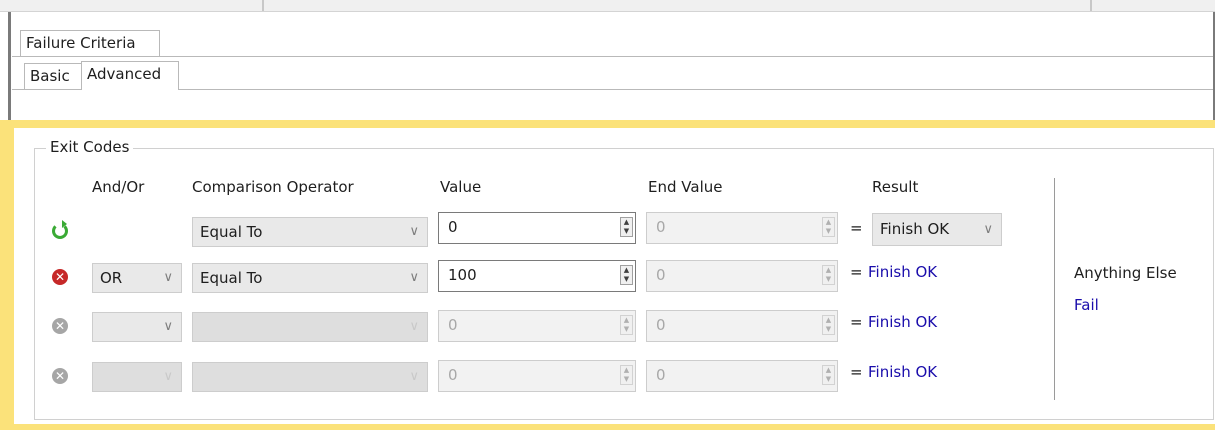  I want to click on result-value: Finish OK, so click(915, 229).